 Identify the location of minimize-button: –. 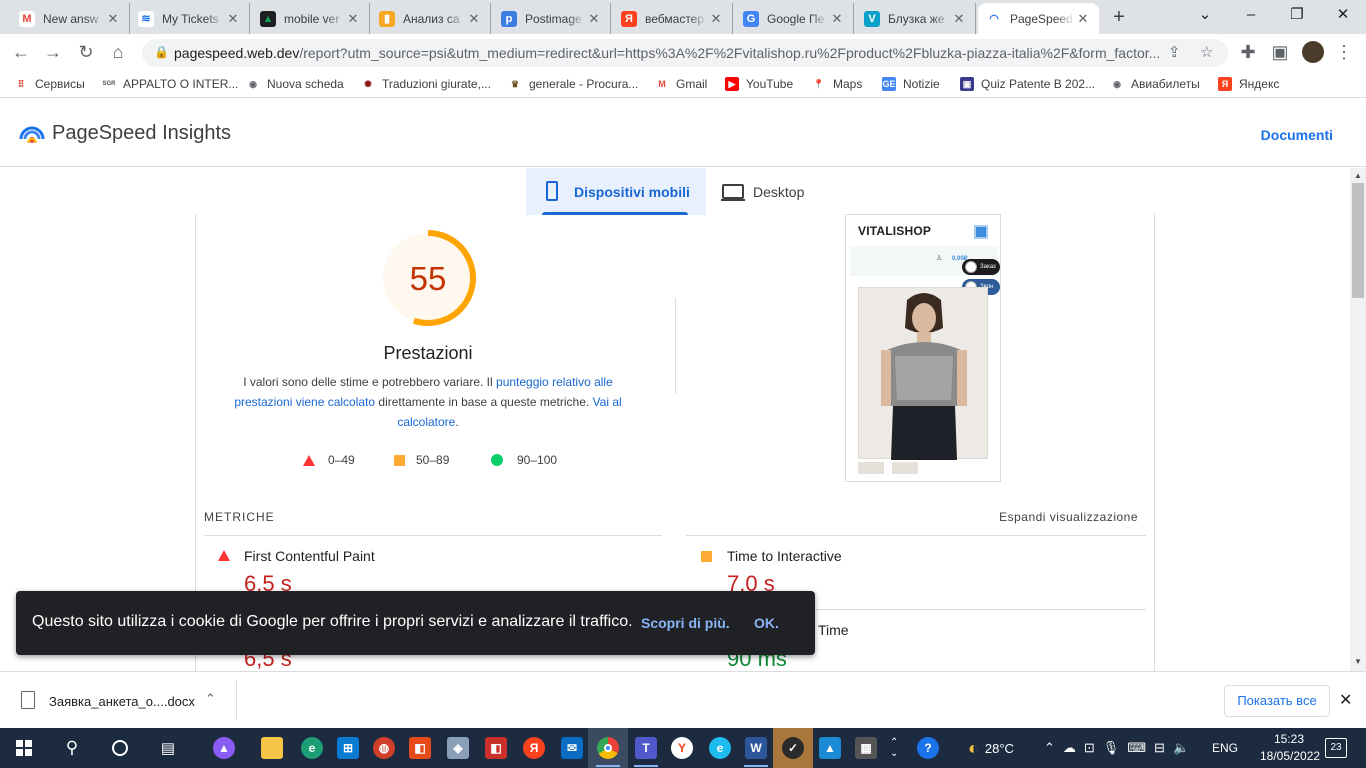
(1251, 17).